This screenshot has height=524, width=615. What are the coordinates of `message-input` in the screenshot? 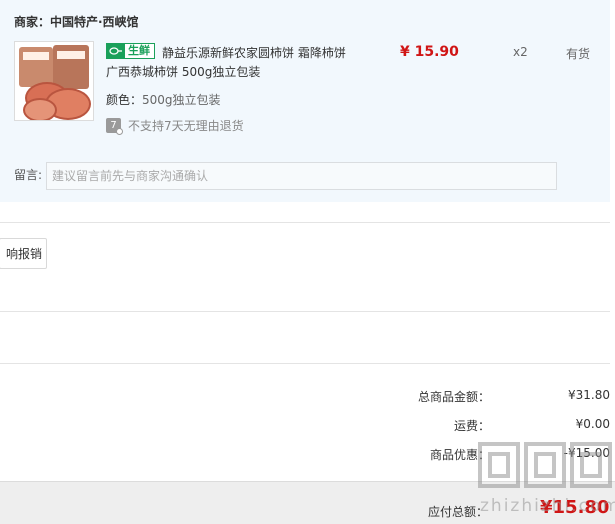 It's located at (301, 176).